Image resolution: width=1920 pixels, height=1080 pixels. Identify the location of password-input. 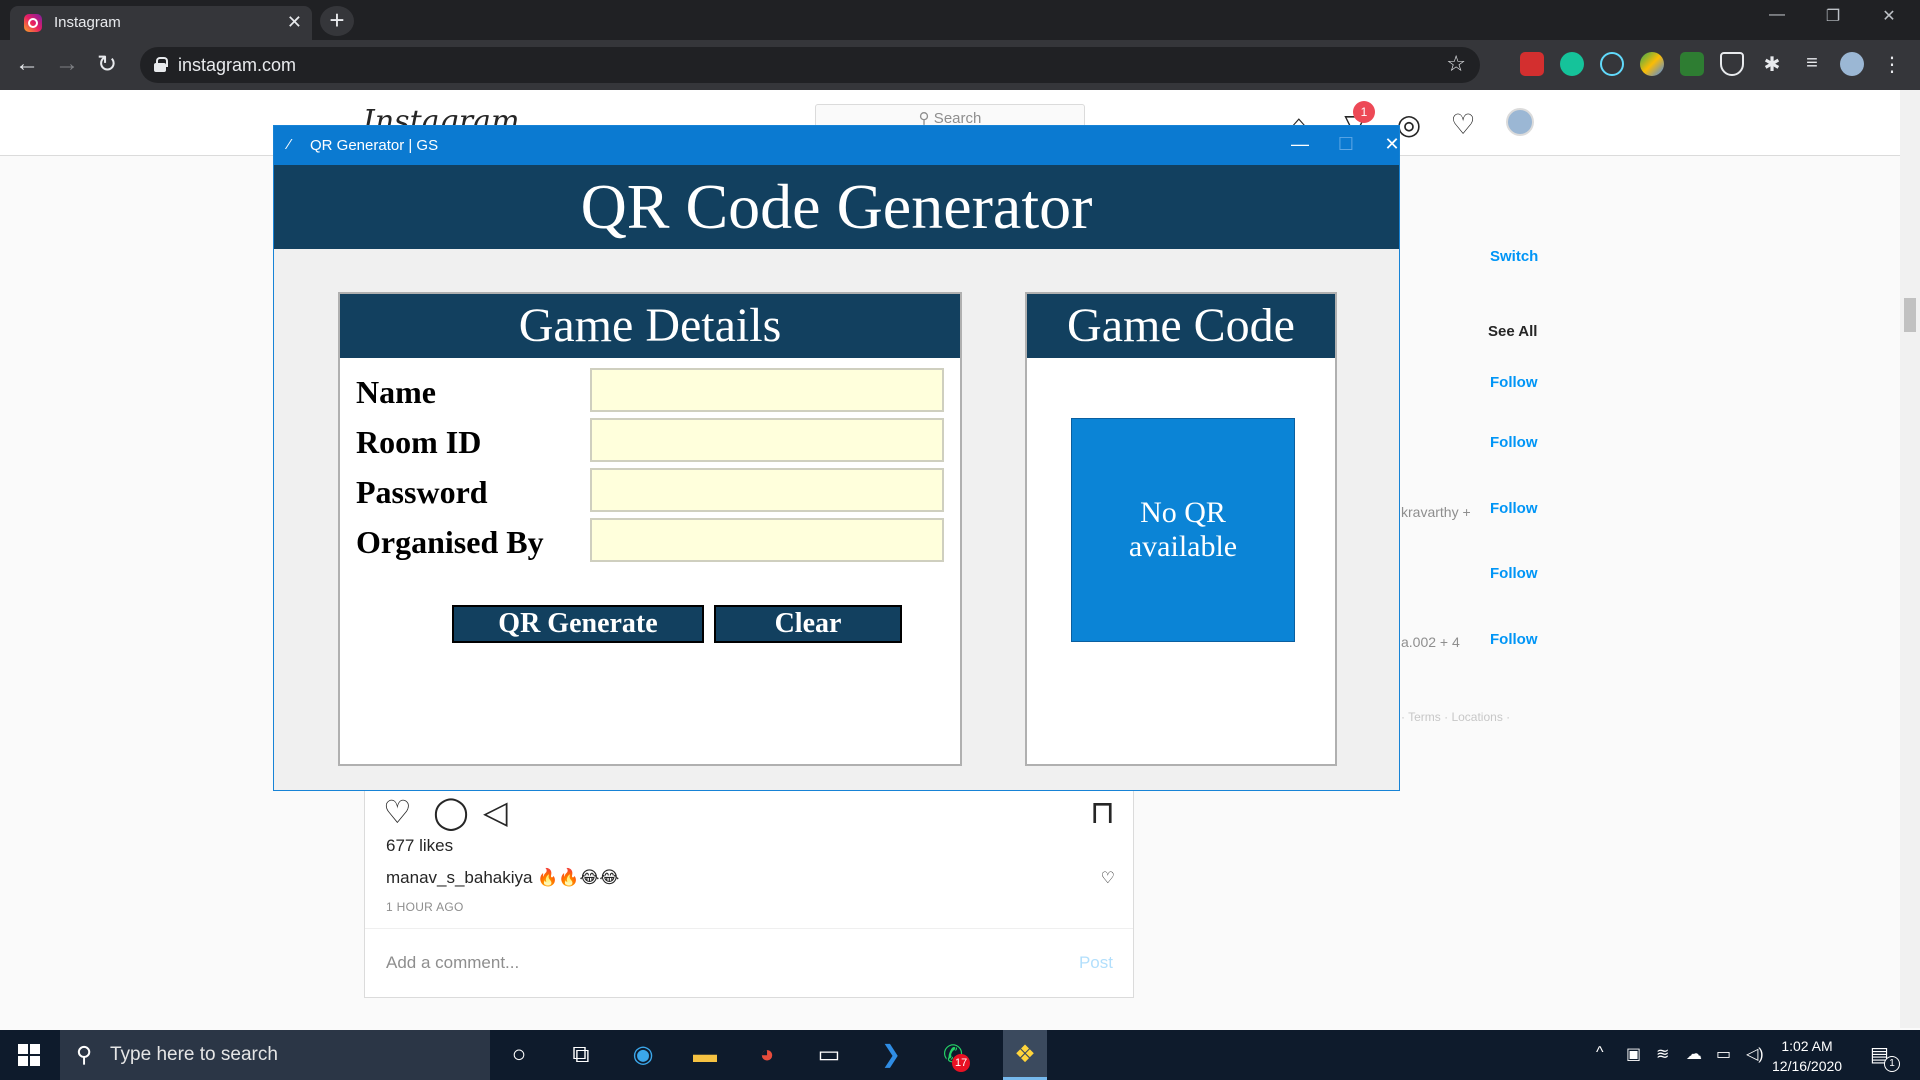
(767, 490).